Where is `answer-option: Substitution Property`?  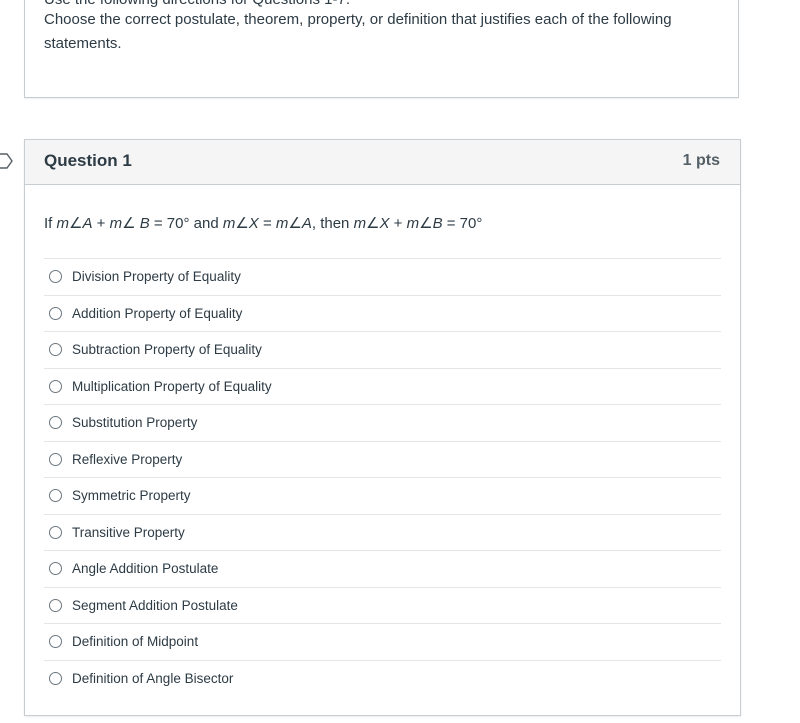 answer-option: Substitution Property is located at coordinates (382, 422).